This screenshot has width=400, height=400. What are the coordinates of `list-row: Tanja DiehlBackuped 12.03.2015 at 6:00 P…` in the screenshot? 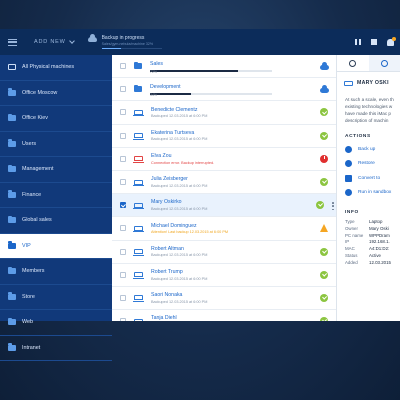 It's located at (224, 315).